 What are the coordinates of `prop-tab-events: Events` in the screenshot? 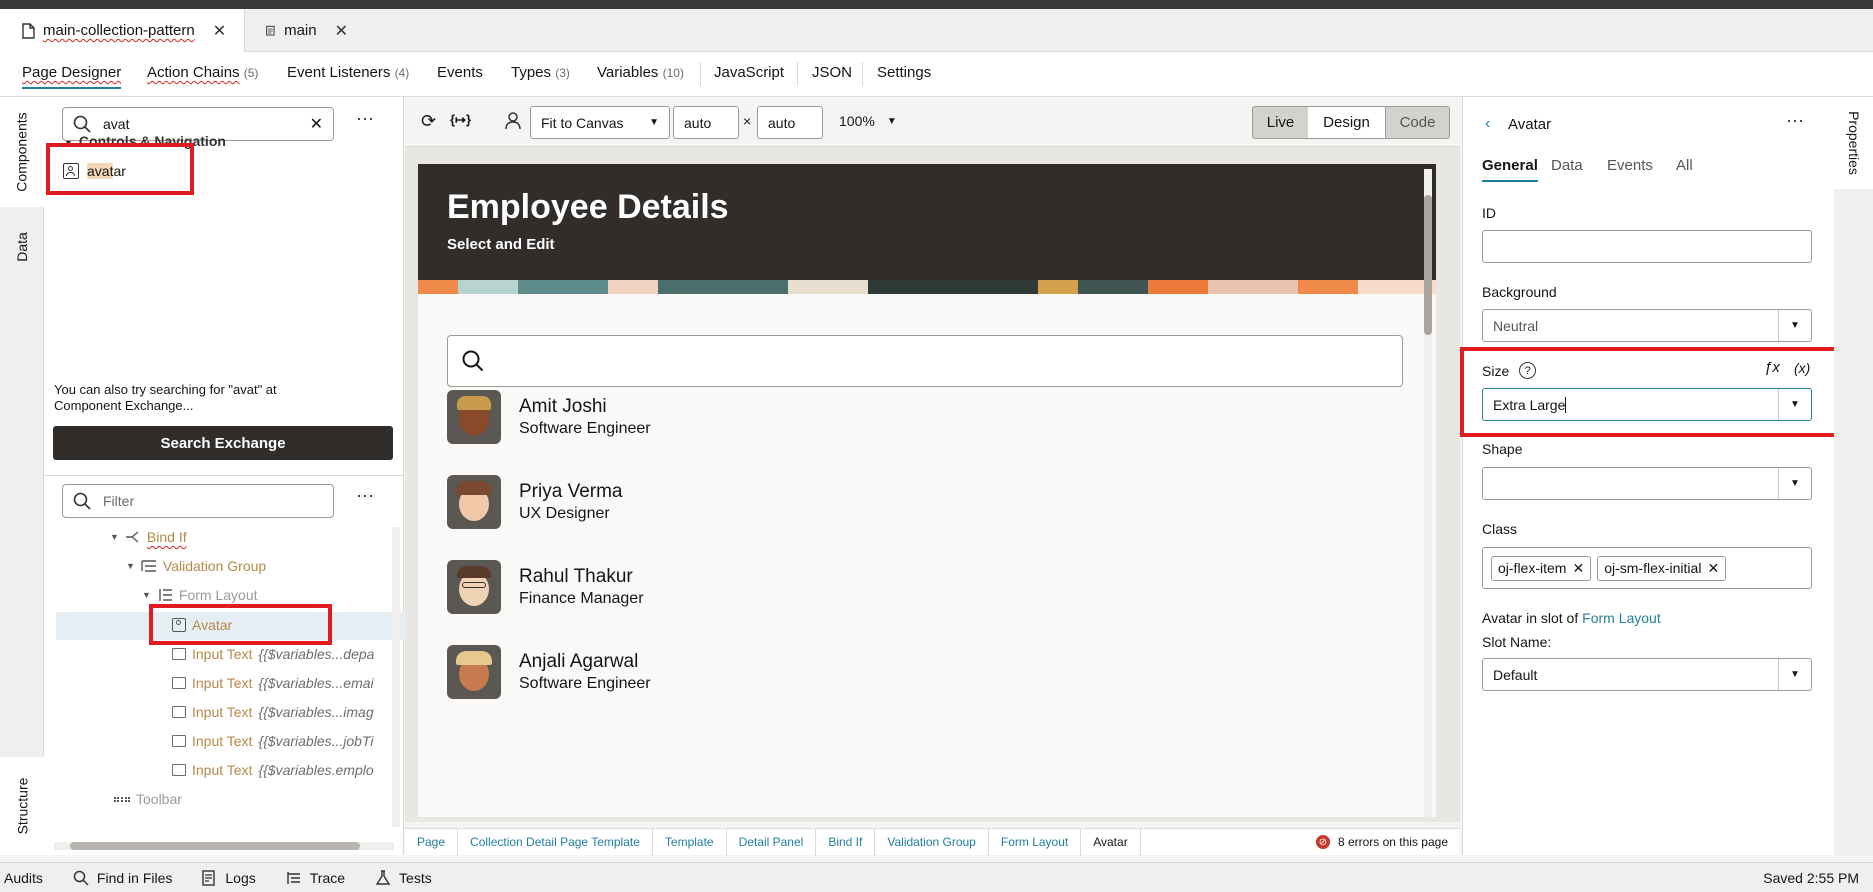 It's located at (1630, 165).